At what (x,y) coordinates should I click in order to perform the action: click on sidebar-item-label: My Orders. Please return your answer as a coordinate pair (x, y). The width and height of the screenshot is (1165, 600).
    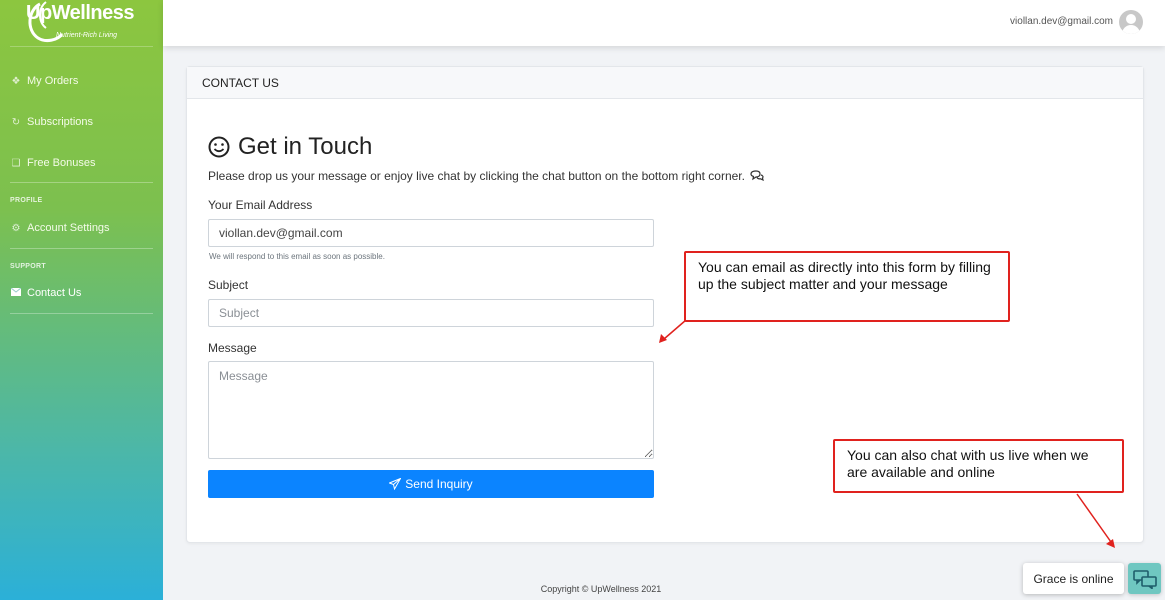
    Looking at the image, I should click on (53, 81).